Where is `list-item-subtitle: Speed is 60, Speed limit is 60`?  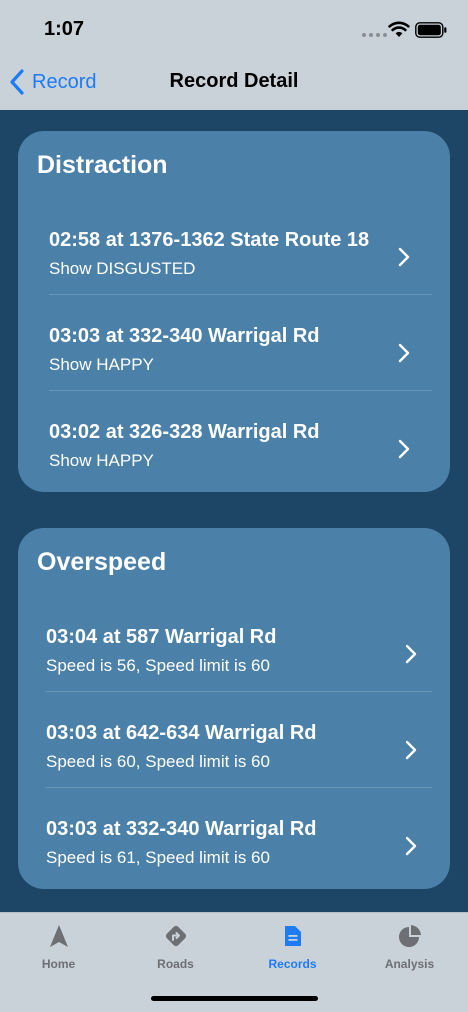
list-item-subtitle: Speed is 60, Speed limit is 60 is located at coordinates (158, 761).